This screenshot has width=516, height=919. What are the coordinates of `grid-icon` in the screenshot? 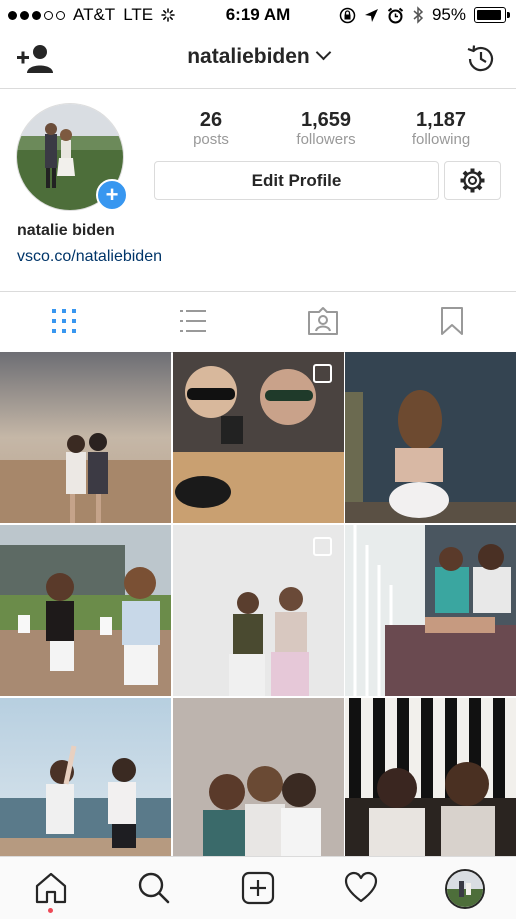 It's located at (64, 321).